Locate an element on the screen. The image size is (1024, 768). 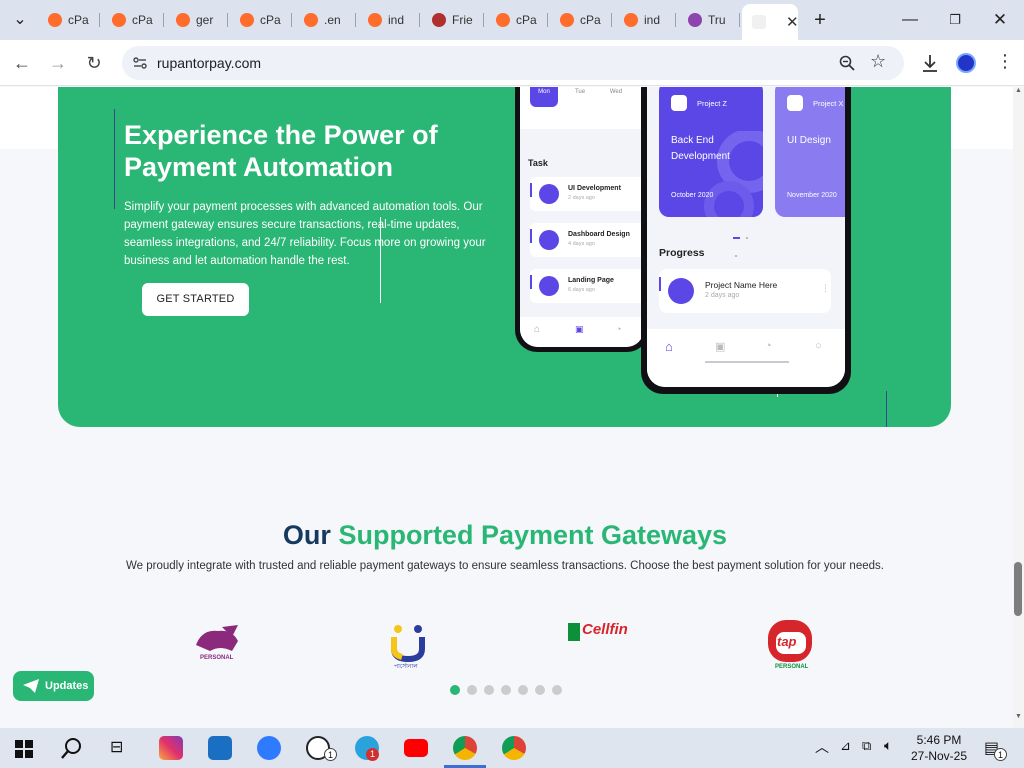
task-title: Dashboard Design is located at coordinates (599, 234).